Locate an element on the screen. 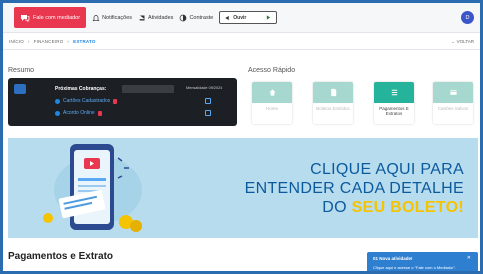  notifications-link: Notificações is located at coordinates (112, 18).